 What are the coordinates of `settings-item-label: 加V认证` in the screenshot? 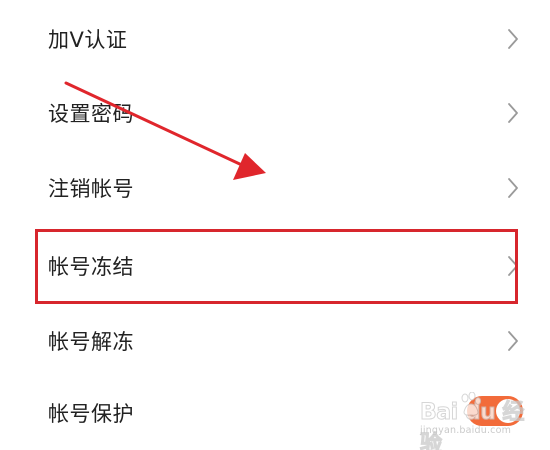 It's located at (88, 40).